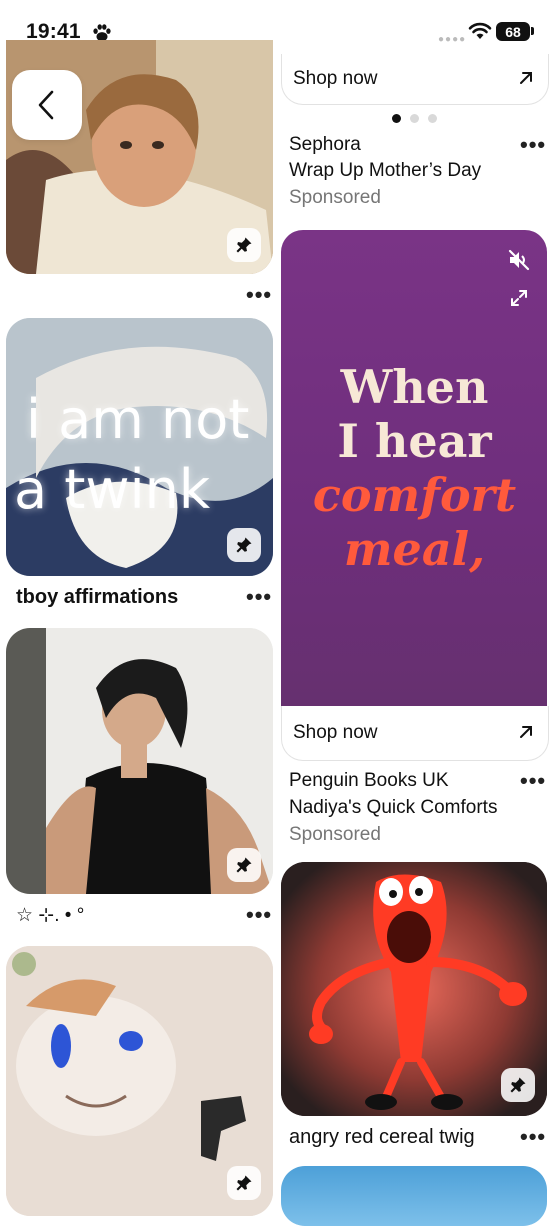 The height and width of the screenshot is (1226, 554). I want to click on overlay-text-line-1: i am not, so click(138, 419).